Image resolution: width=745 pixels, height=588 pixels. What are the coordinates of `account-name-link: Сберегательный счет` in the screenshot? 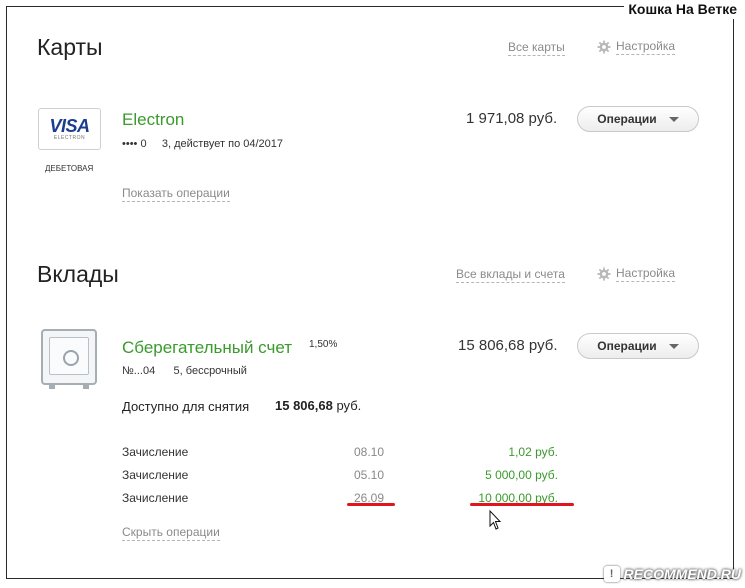 It's located at (207, 348).